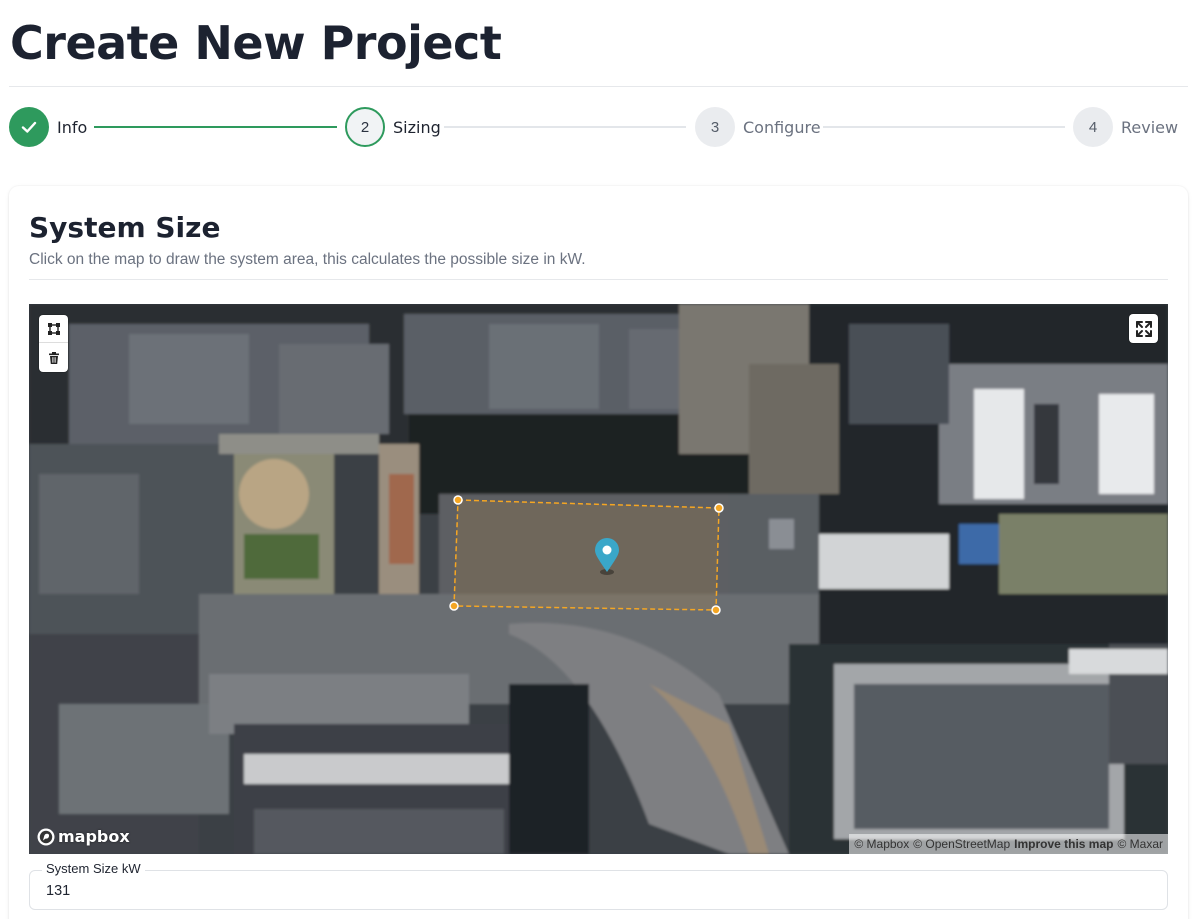  I want to click on step-3-indicator: 3, so click(715, 127).